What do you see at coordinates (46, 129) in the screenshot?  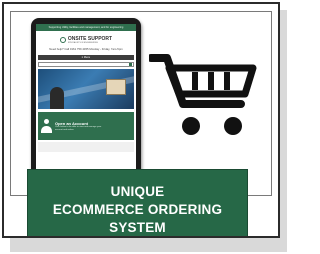 I see `user-body` at bounding box center [46, 129].